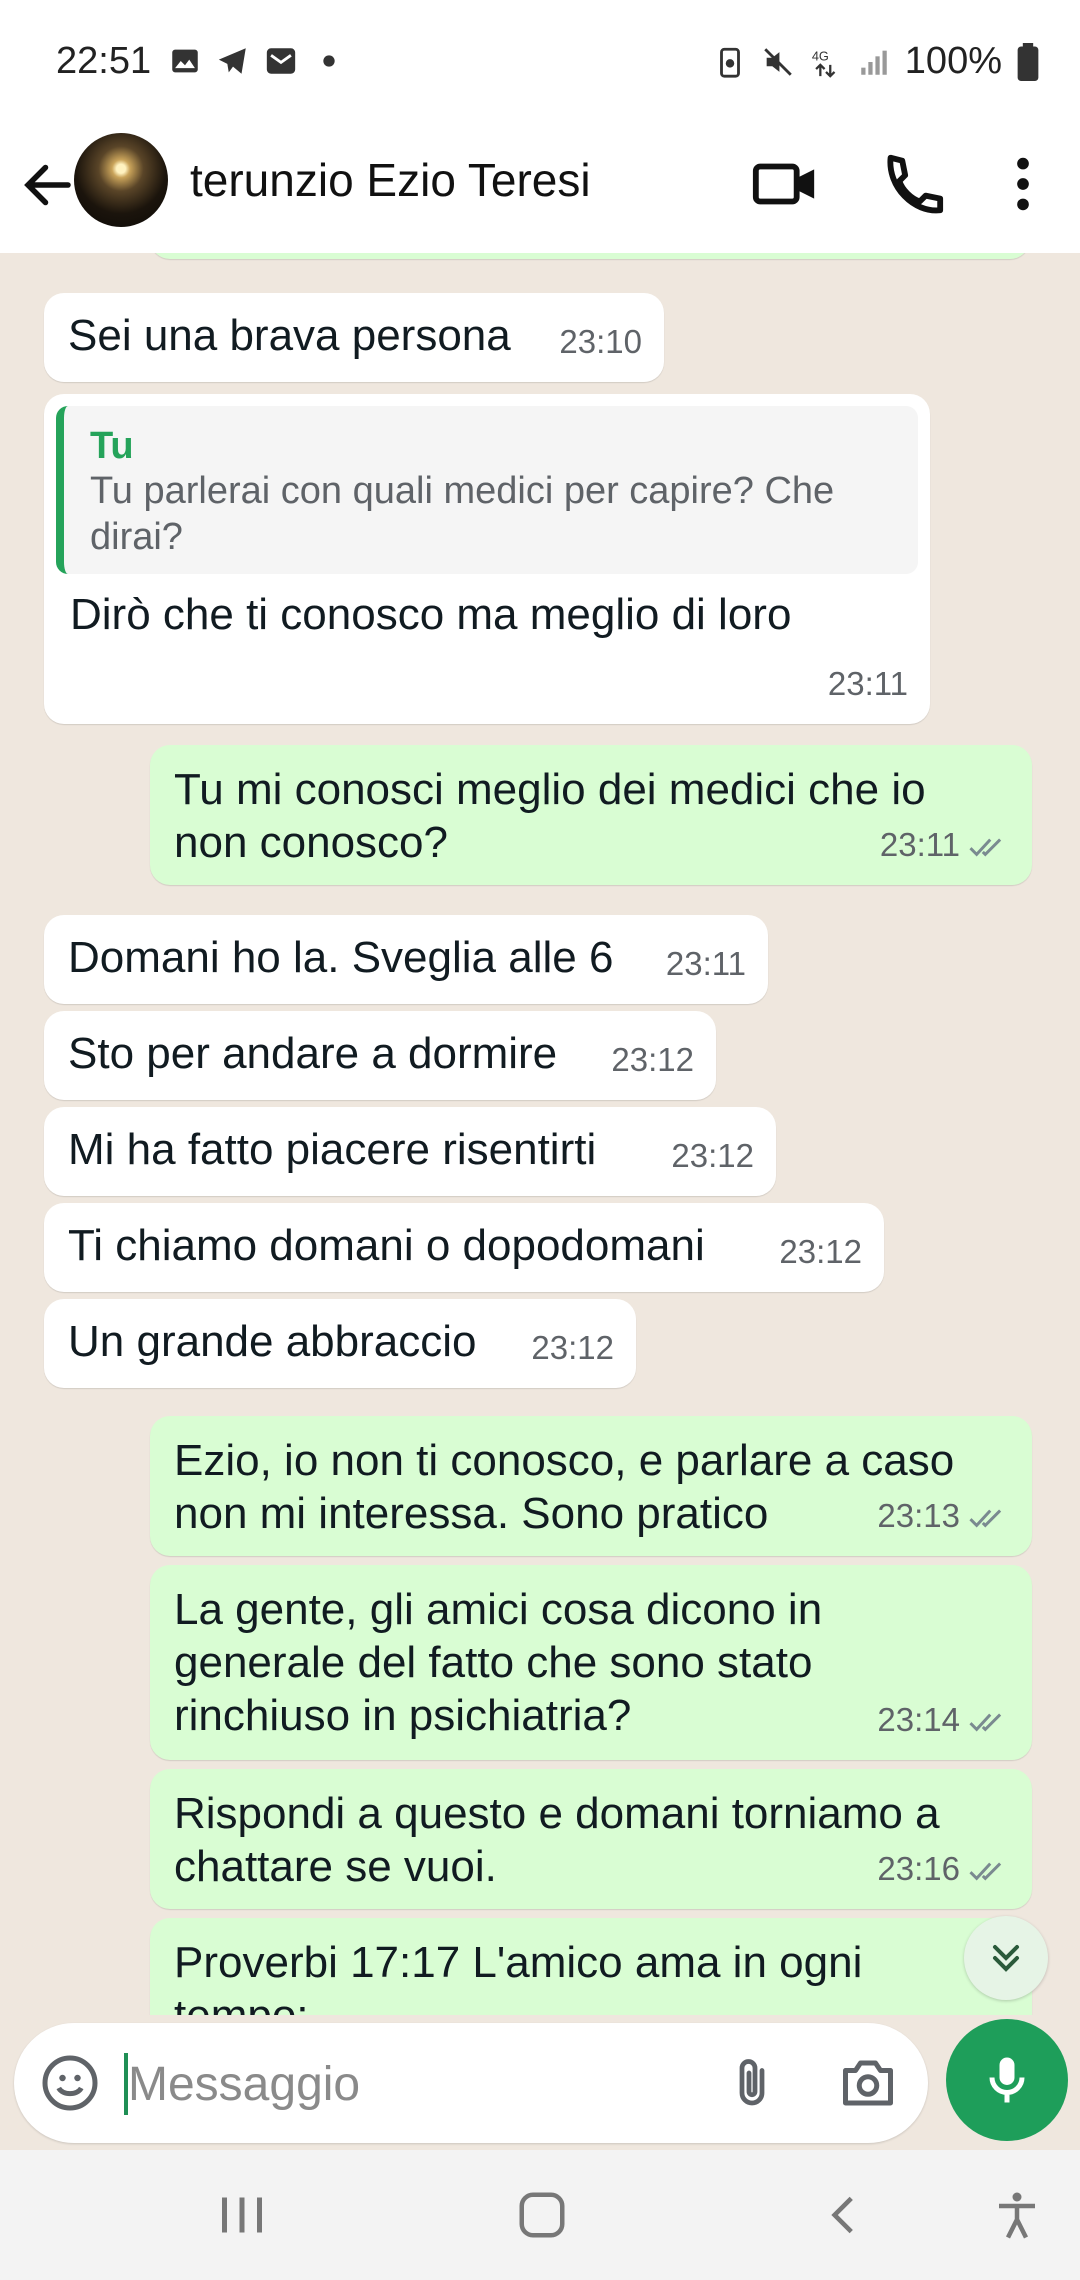 The height and width of the screenshot is (2280, 1080). What do you see at coordinates (778, 61) in the screenshot?
I see `mute-icon` at bounding box center [778, 61].